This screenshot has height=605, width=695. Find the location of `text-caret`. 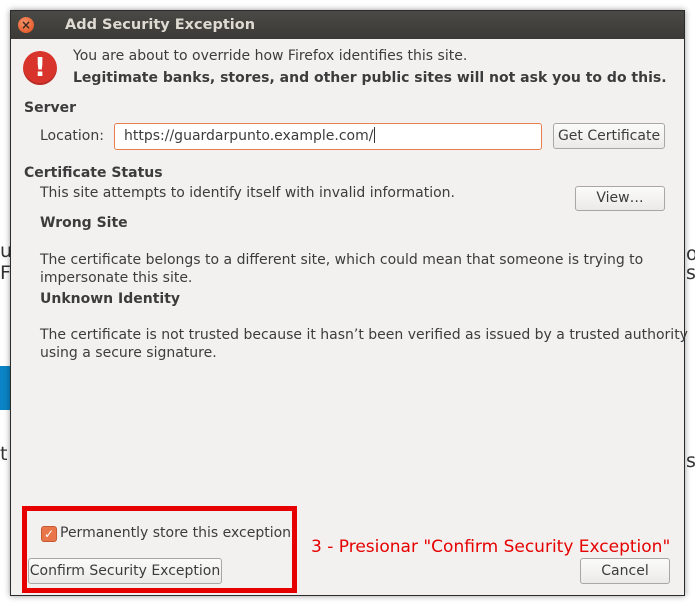

text-caret is located at coordinates (375, 135).